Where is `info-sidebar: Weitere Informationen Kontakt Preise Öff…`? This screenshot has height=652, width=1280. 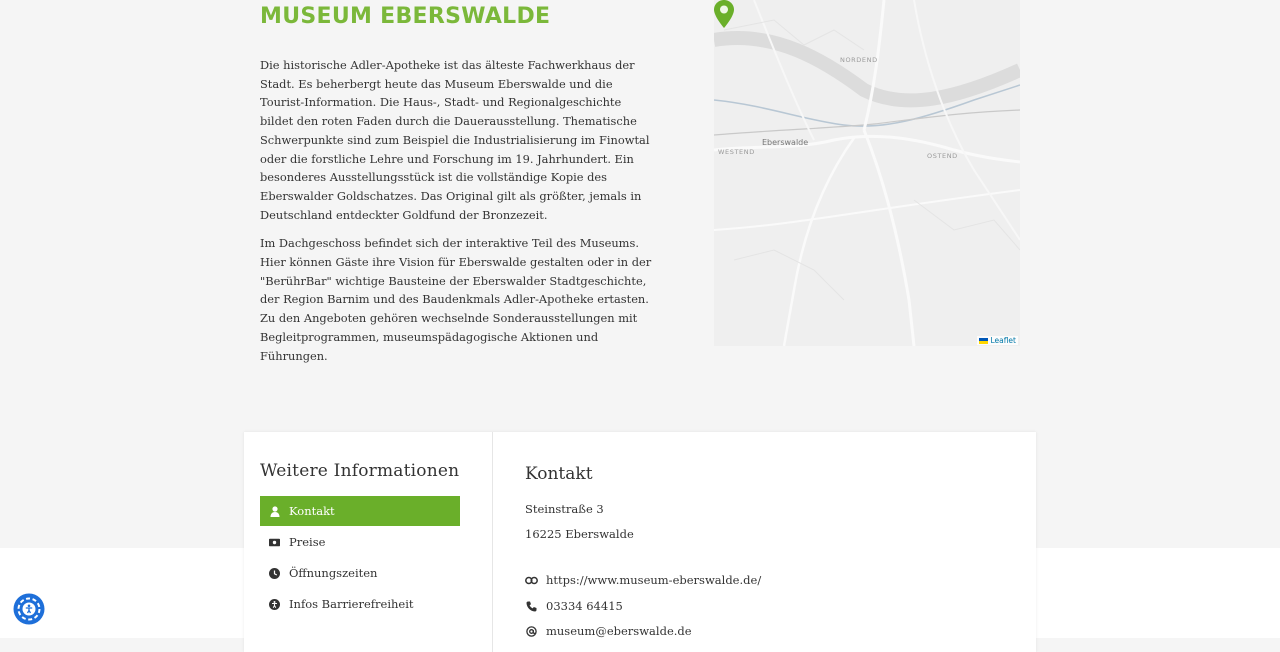 info-sidebar: Weitere Informationen Kontakt Preise Öff… is located at coordinates (368, 542).